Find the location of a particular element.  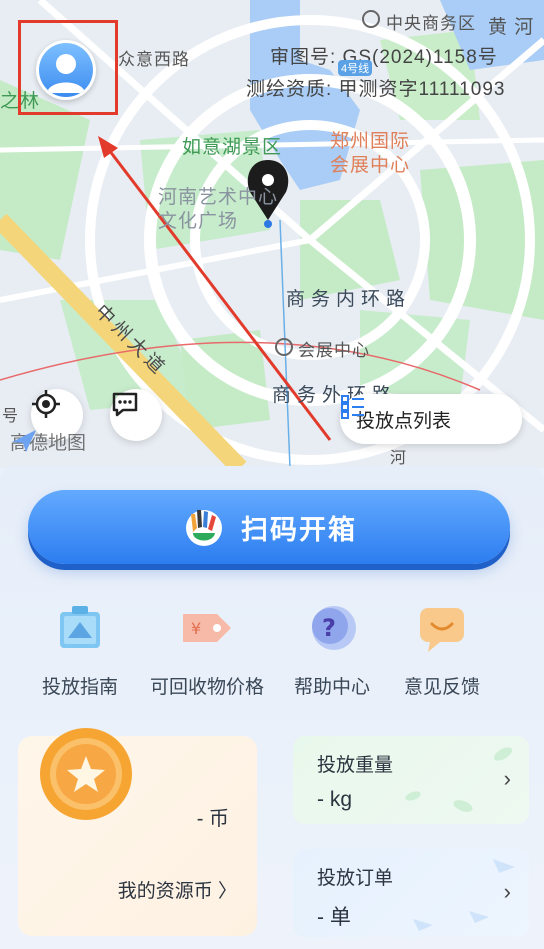

map-label-hao: 号 is located at coordinates (11, 416).